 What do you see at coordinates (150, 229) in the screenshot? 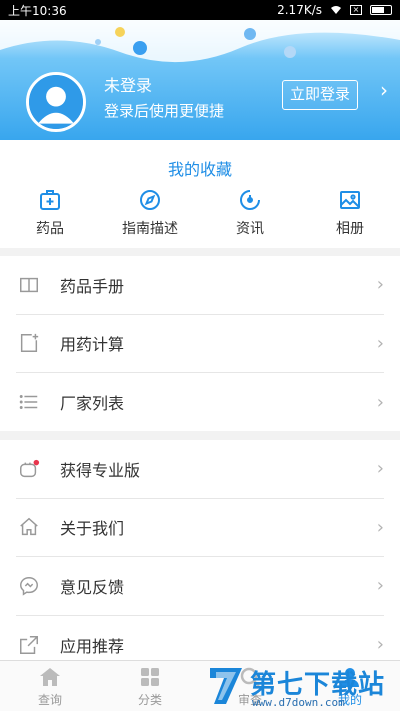
I see `fav-label: 指南描述` at bounding box center [150, 229].